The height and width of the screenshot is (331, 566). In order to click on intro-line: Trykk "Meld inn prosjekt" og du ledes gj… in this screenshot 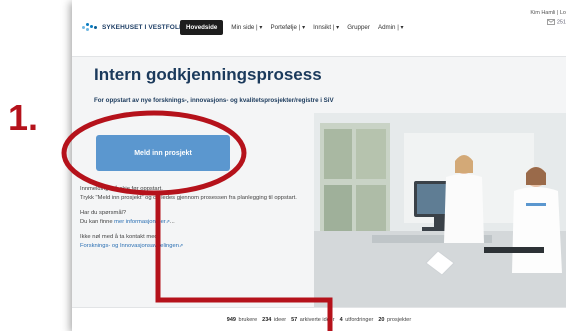, I will do `click(188, 197)`.